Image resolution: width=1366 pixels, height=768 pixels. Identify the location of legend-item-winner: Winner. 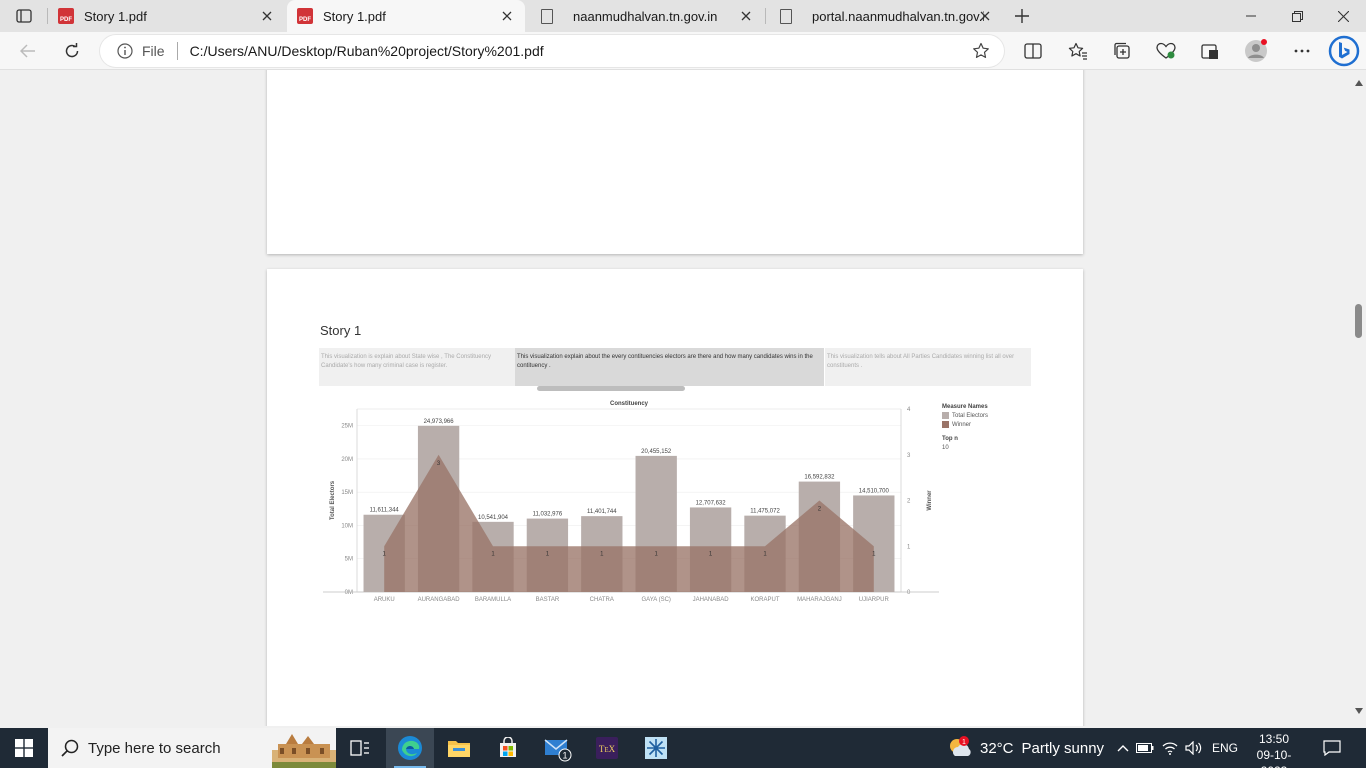
(965, 424).